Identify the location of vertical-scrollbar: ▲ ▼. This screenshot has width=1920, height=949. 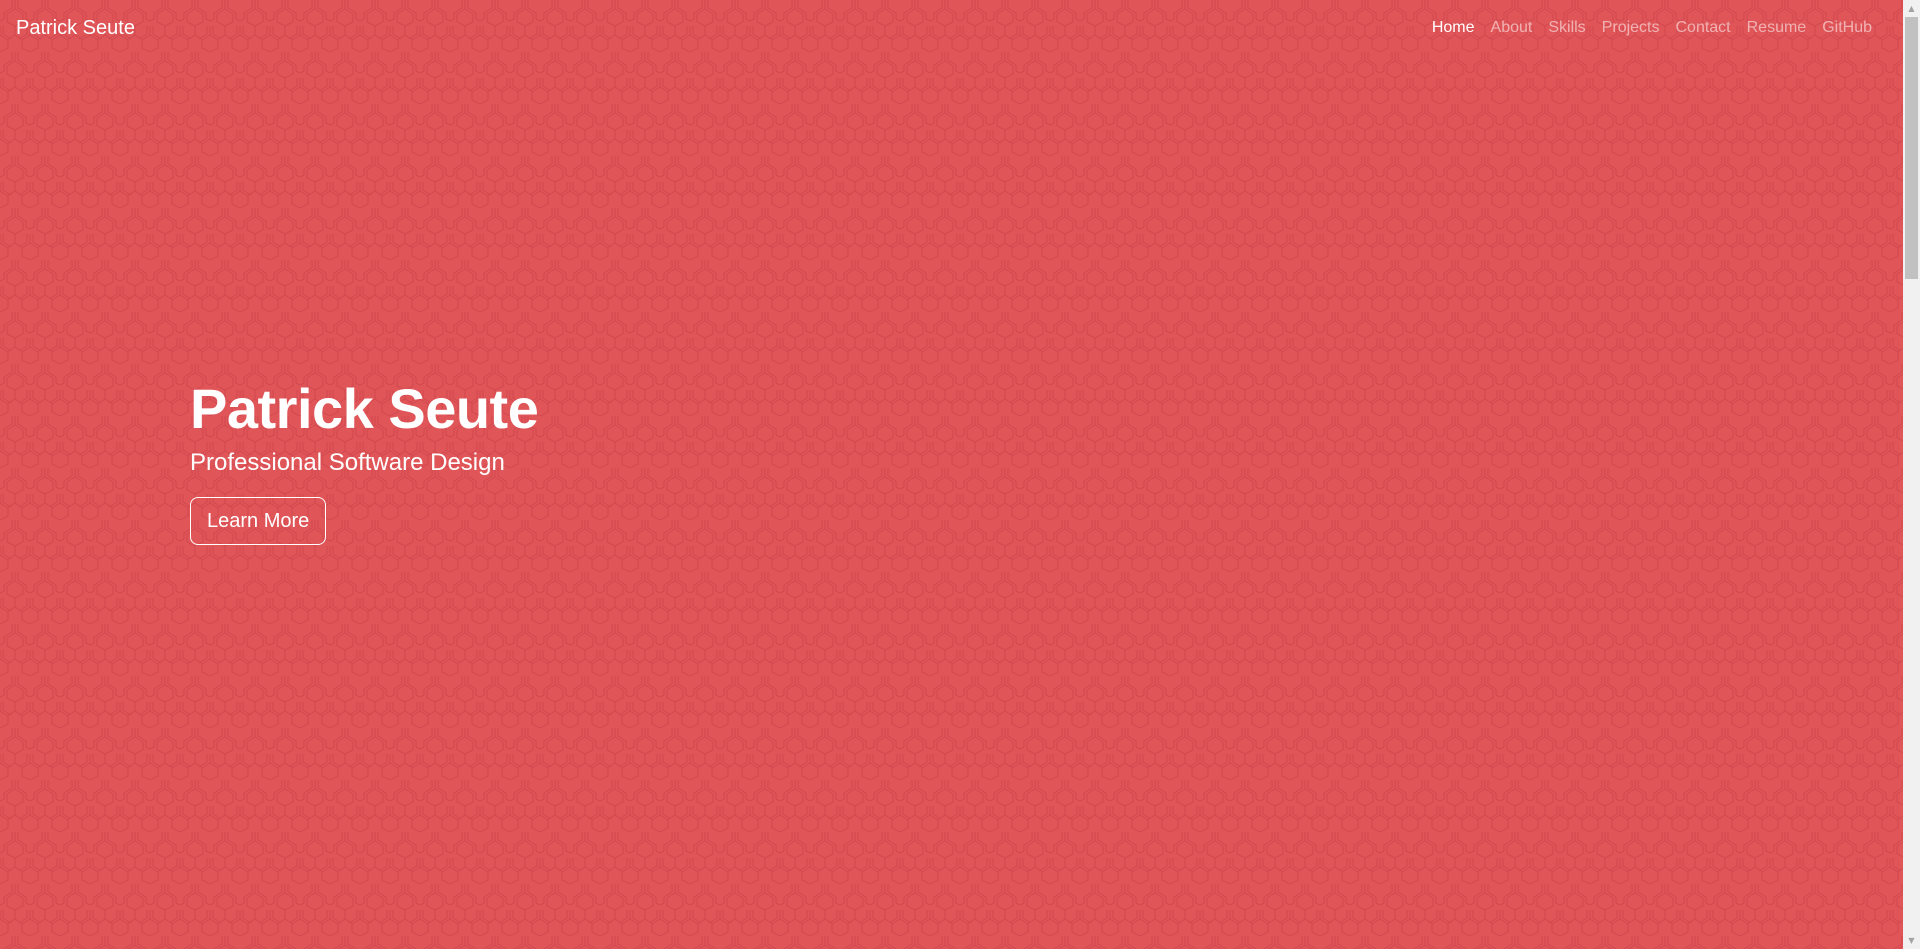
(1911, 474).